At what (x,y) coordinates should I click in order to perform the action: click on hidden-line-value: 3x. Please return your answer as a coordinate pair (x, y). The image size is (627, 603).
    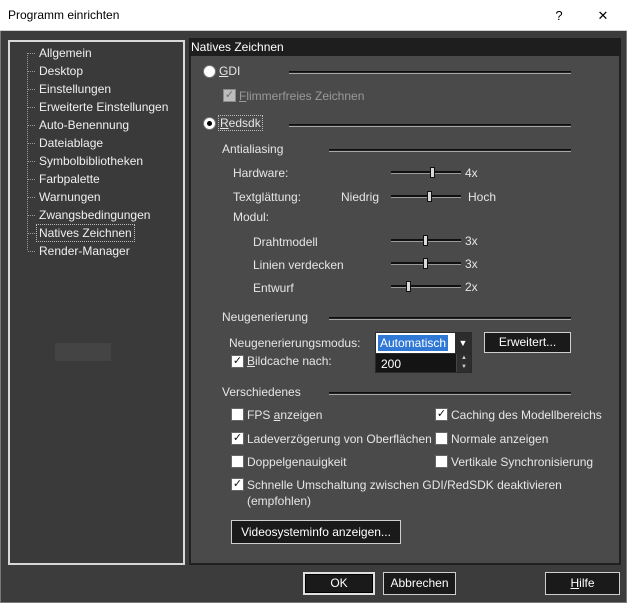
    Looking at the image, I should click on (471, 264).